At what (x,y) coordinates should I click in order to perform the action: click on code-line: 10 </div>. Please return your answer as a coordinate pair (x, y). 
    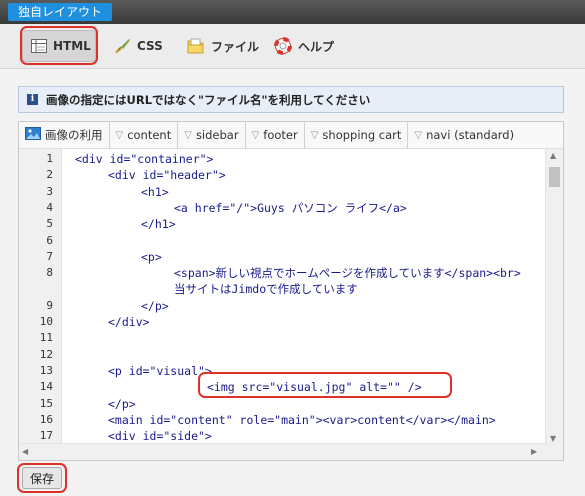
    Looking at the image, I should click on (283, 322).